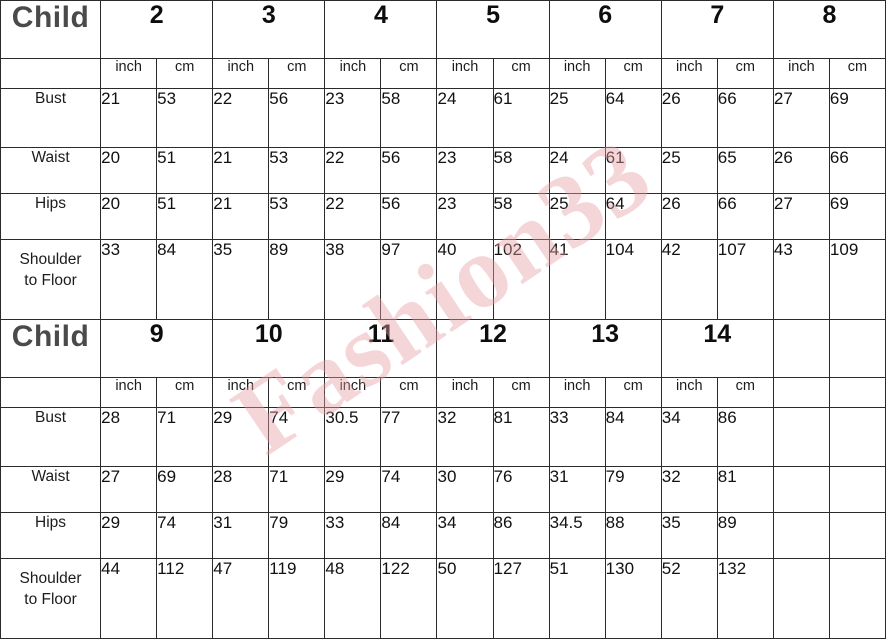 The height and width of the screenshot is (639, 886). What do you see at coordinates (51, 170) in the screenshot?
I see `row-label-waist: Waist` at bounding box center [51, 170].